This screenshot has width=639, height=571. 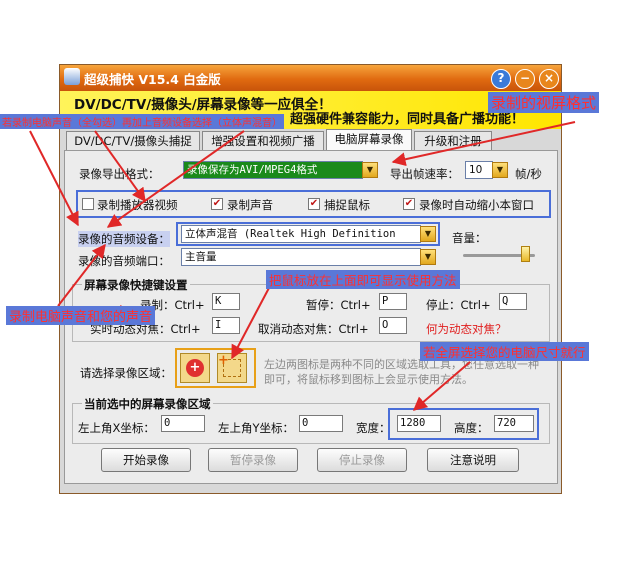 I want to click on annotation-top: 若录制电脑声音（全勾选）再加上音频设备选择（立体声混音）, so click(x=142, y=121).